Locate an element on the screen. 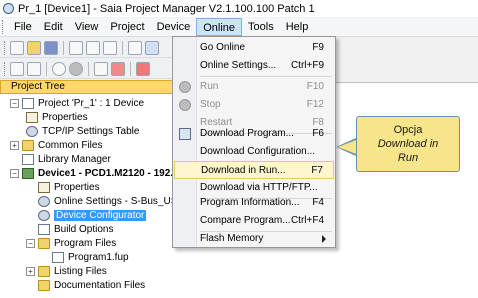 Image resolution: width=478 pixels, height=298 pixels. menu-tools: Tools is located at coordinates (261, 27).